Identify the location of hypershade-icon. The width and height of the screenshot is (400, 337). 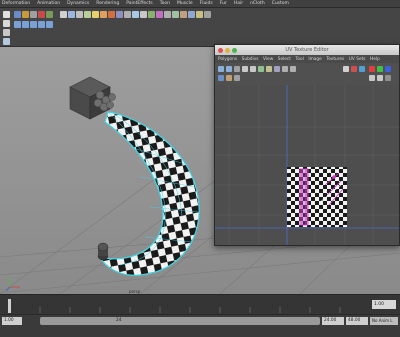
(127, 14).